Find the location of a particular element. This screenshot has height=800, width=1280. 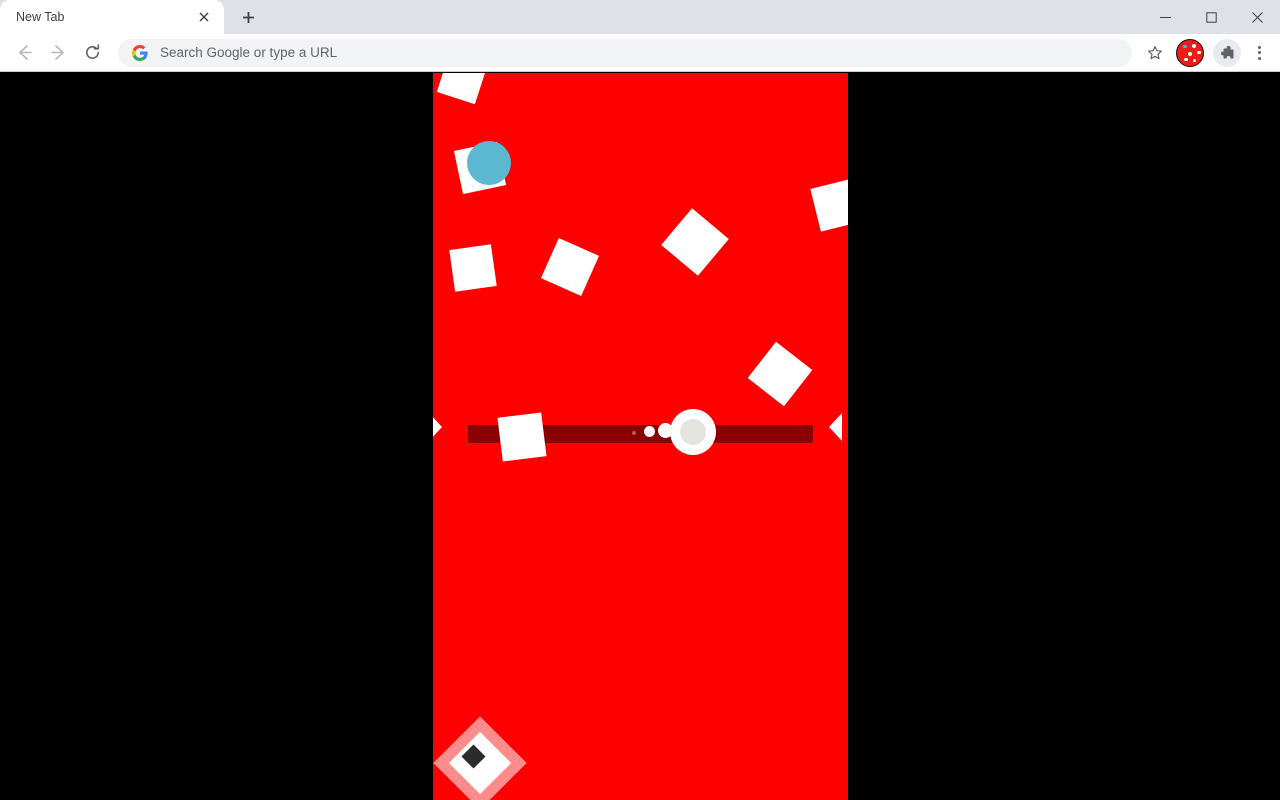

three-dot-menu-icon is located at coordinates (1259, 53).